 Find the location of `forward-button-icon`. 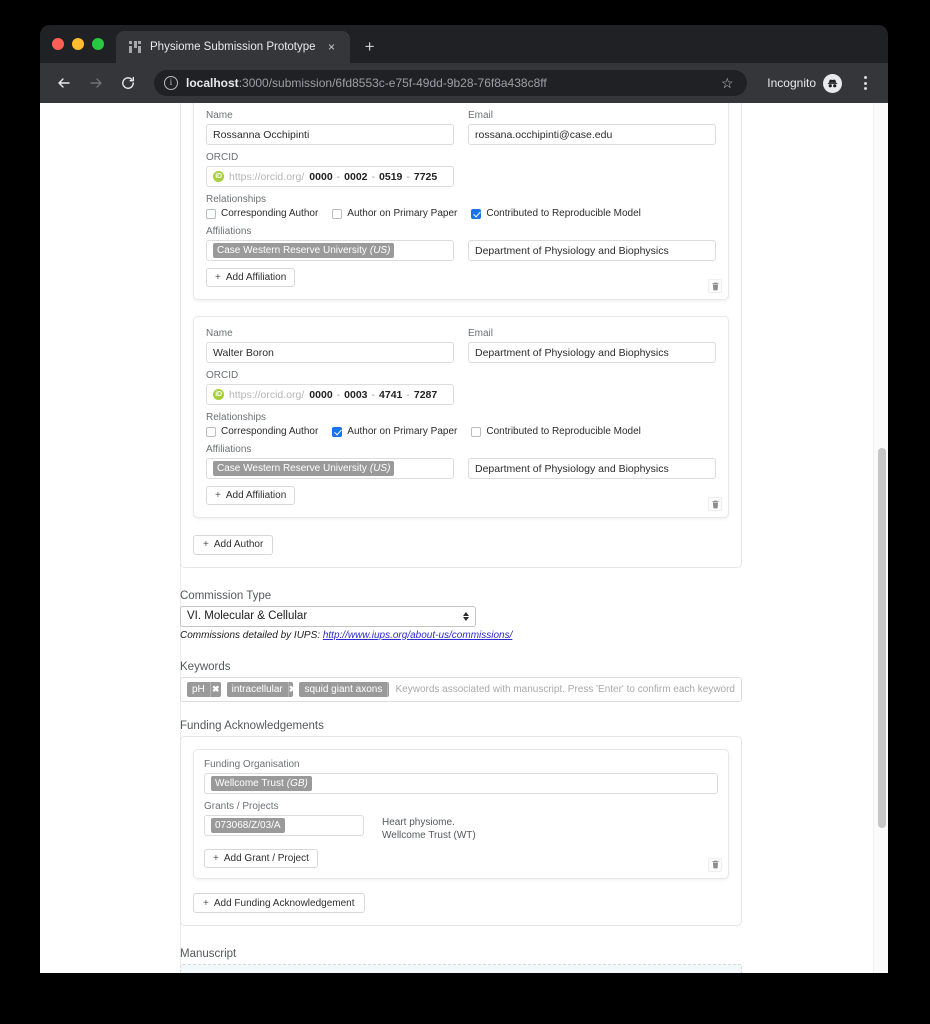

forward-button-icon is located at coordinates (96, 83).